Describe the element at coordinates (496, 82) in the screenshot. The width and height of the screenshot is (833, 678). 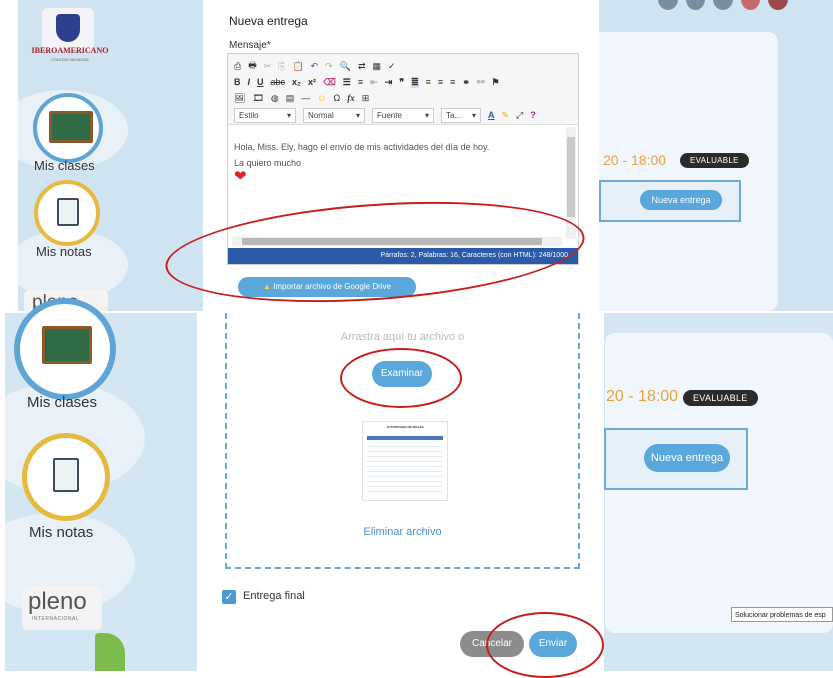
I see `anchor-icon: ⚑` at that location.